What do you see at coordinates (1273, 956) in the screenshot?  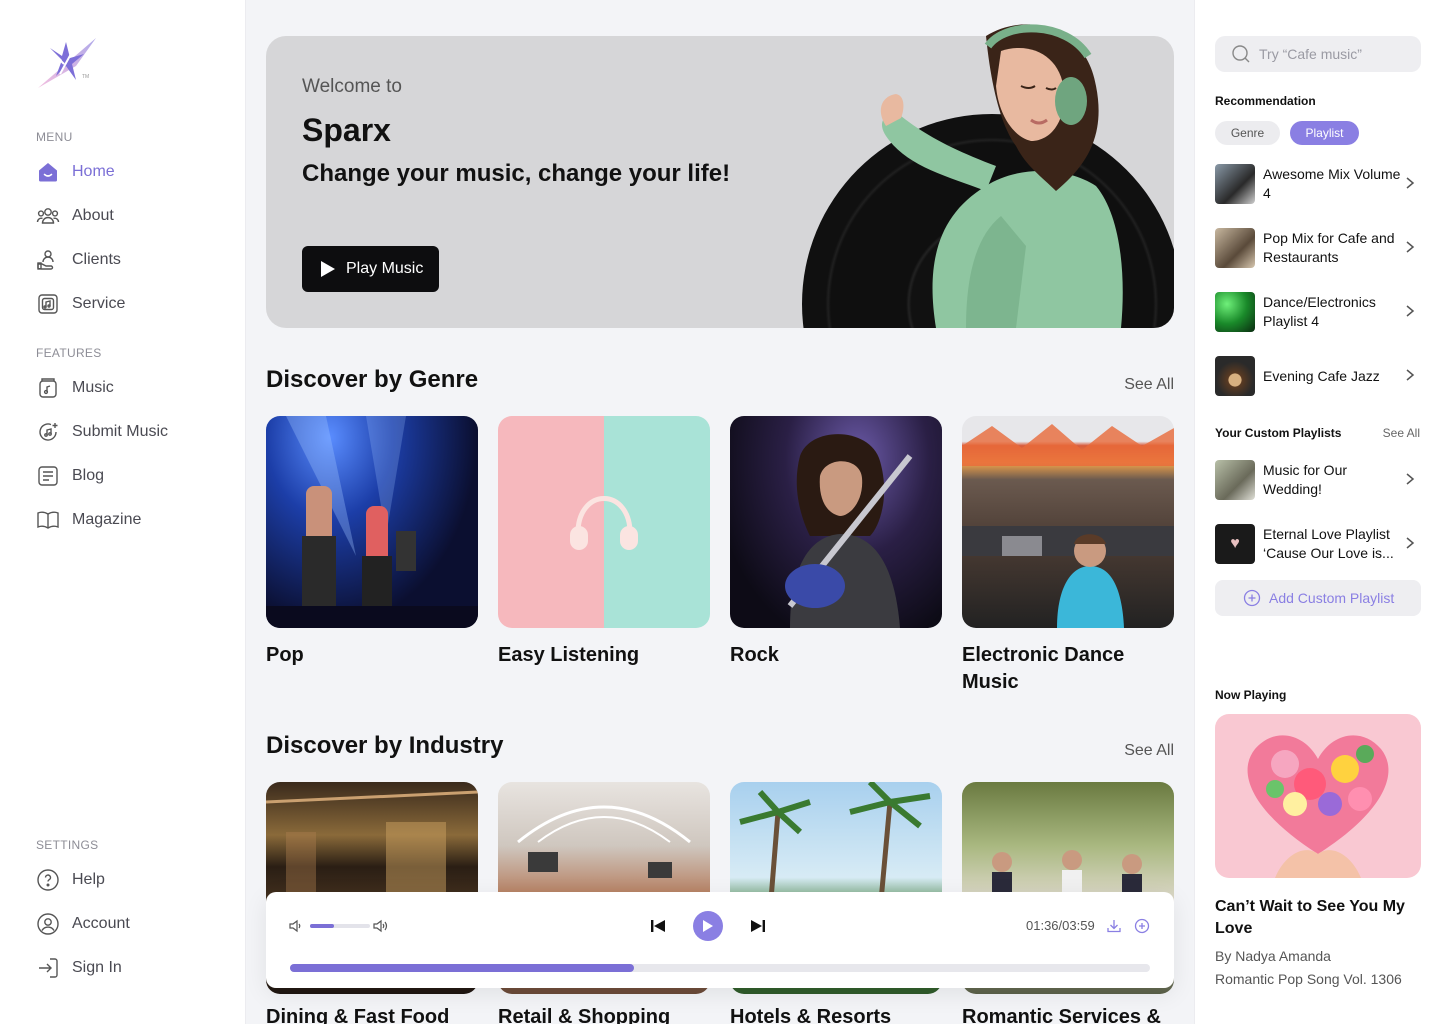 I see `now-playing-artist: By Nadya Amanda` at bounding box center [1273, 956].